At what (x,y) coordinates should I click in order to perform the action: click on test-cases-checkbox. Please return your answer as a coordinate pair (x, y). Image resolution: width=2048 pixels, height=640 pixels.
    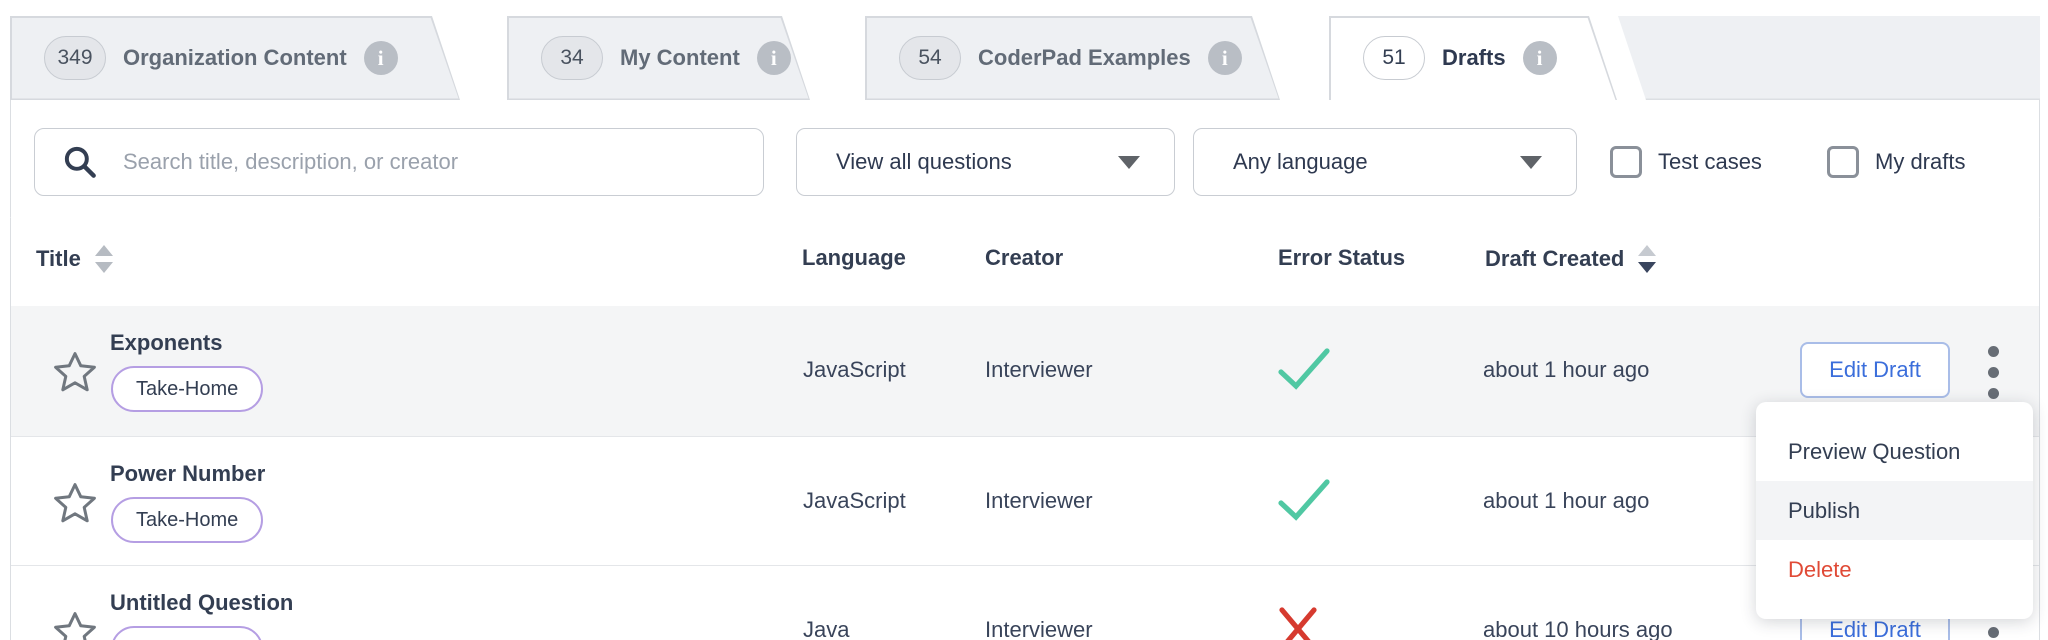
    Looking at the image, I should click on (1626, 162).